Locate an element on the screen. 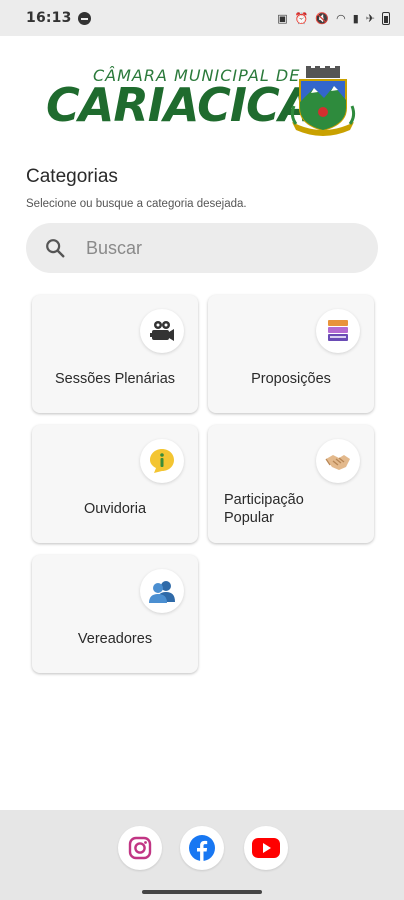 The width and height of the screenshot is (404, 900). mute-icon: 🔇 is located at coordinates (322, 18).